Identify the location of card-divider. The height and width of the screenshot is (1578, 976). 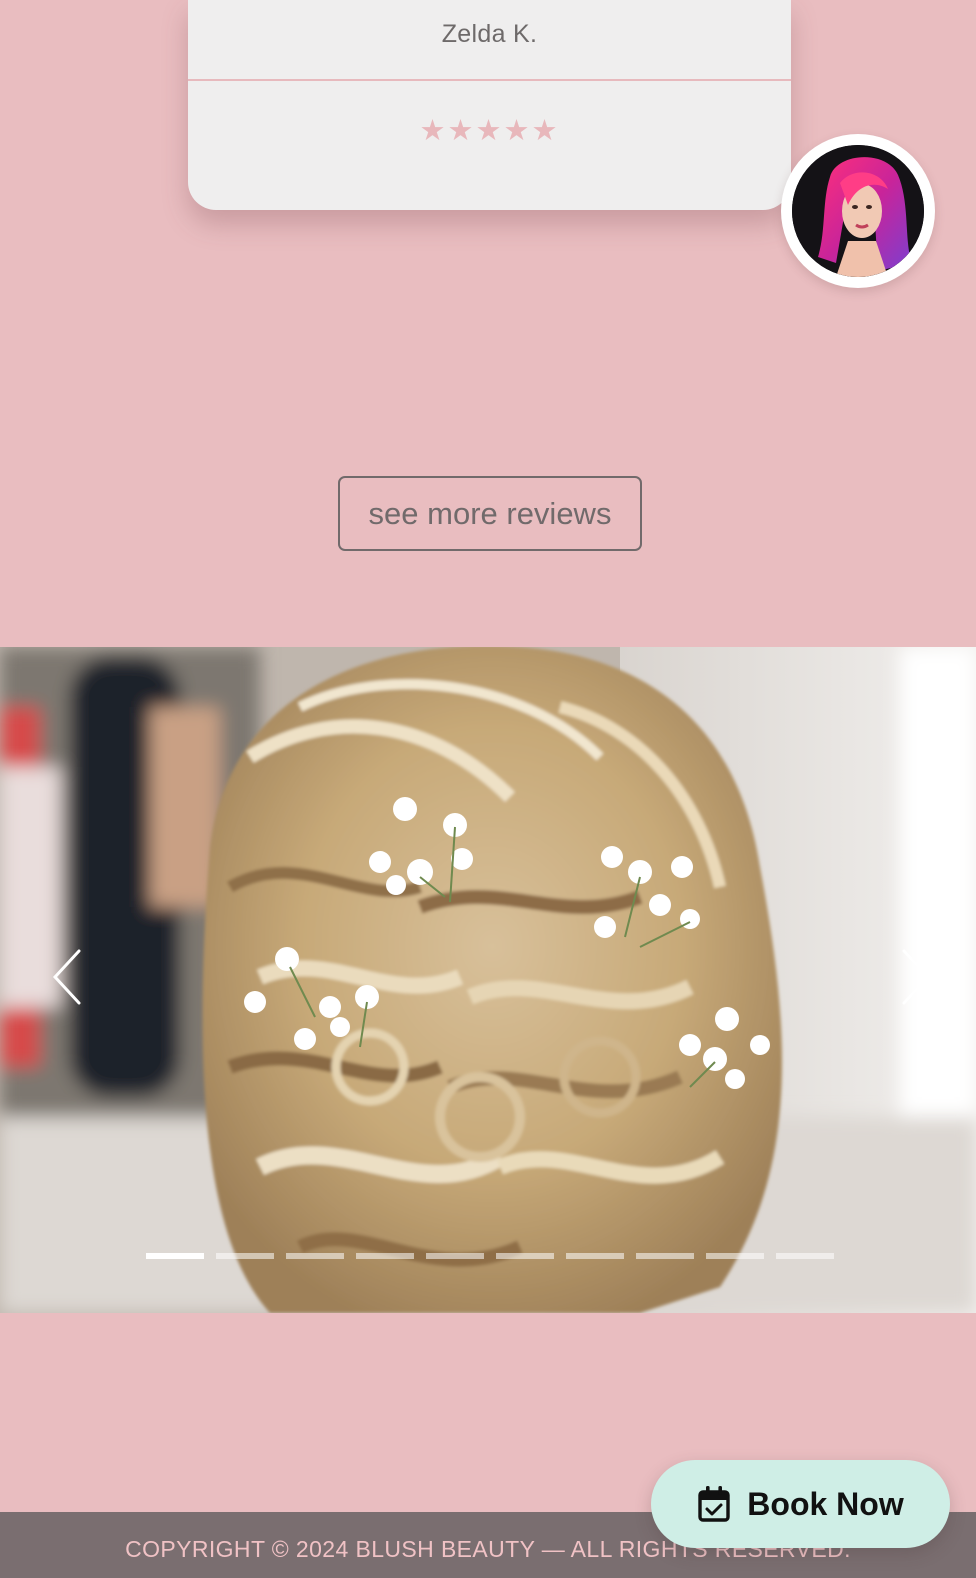
(489, 80).